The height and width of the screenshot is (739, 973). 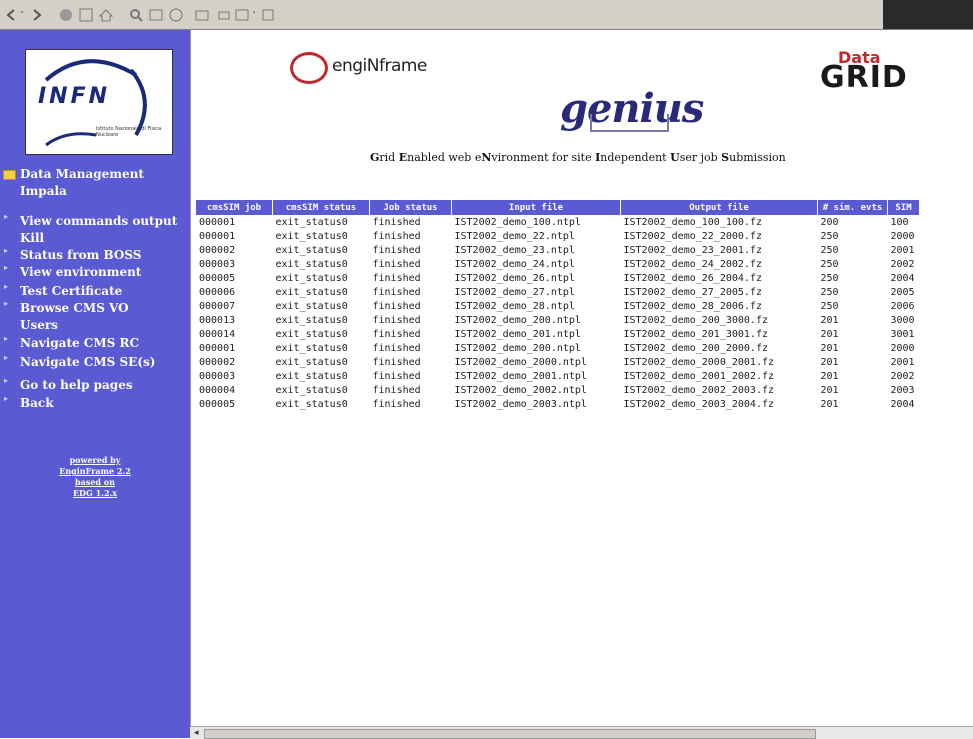 What do you see at coordinates (105, 272) in the screenshot?
I see `sidebar-item-view-environment: View environment` at bounding box center [105, 272].